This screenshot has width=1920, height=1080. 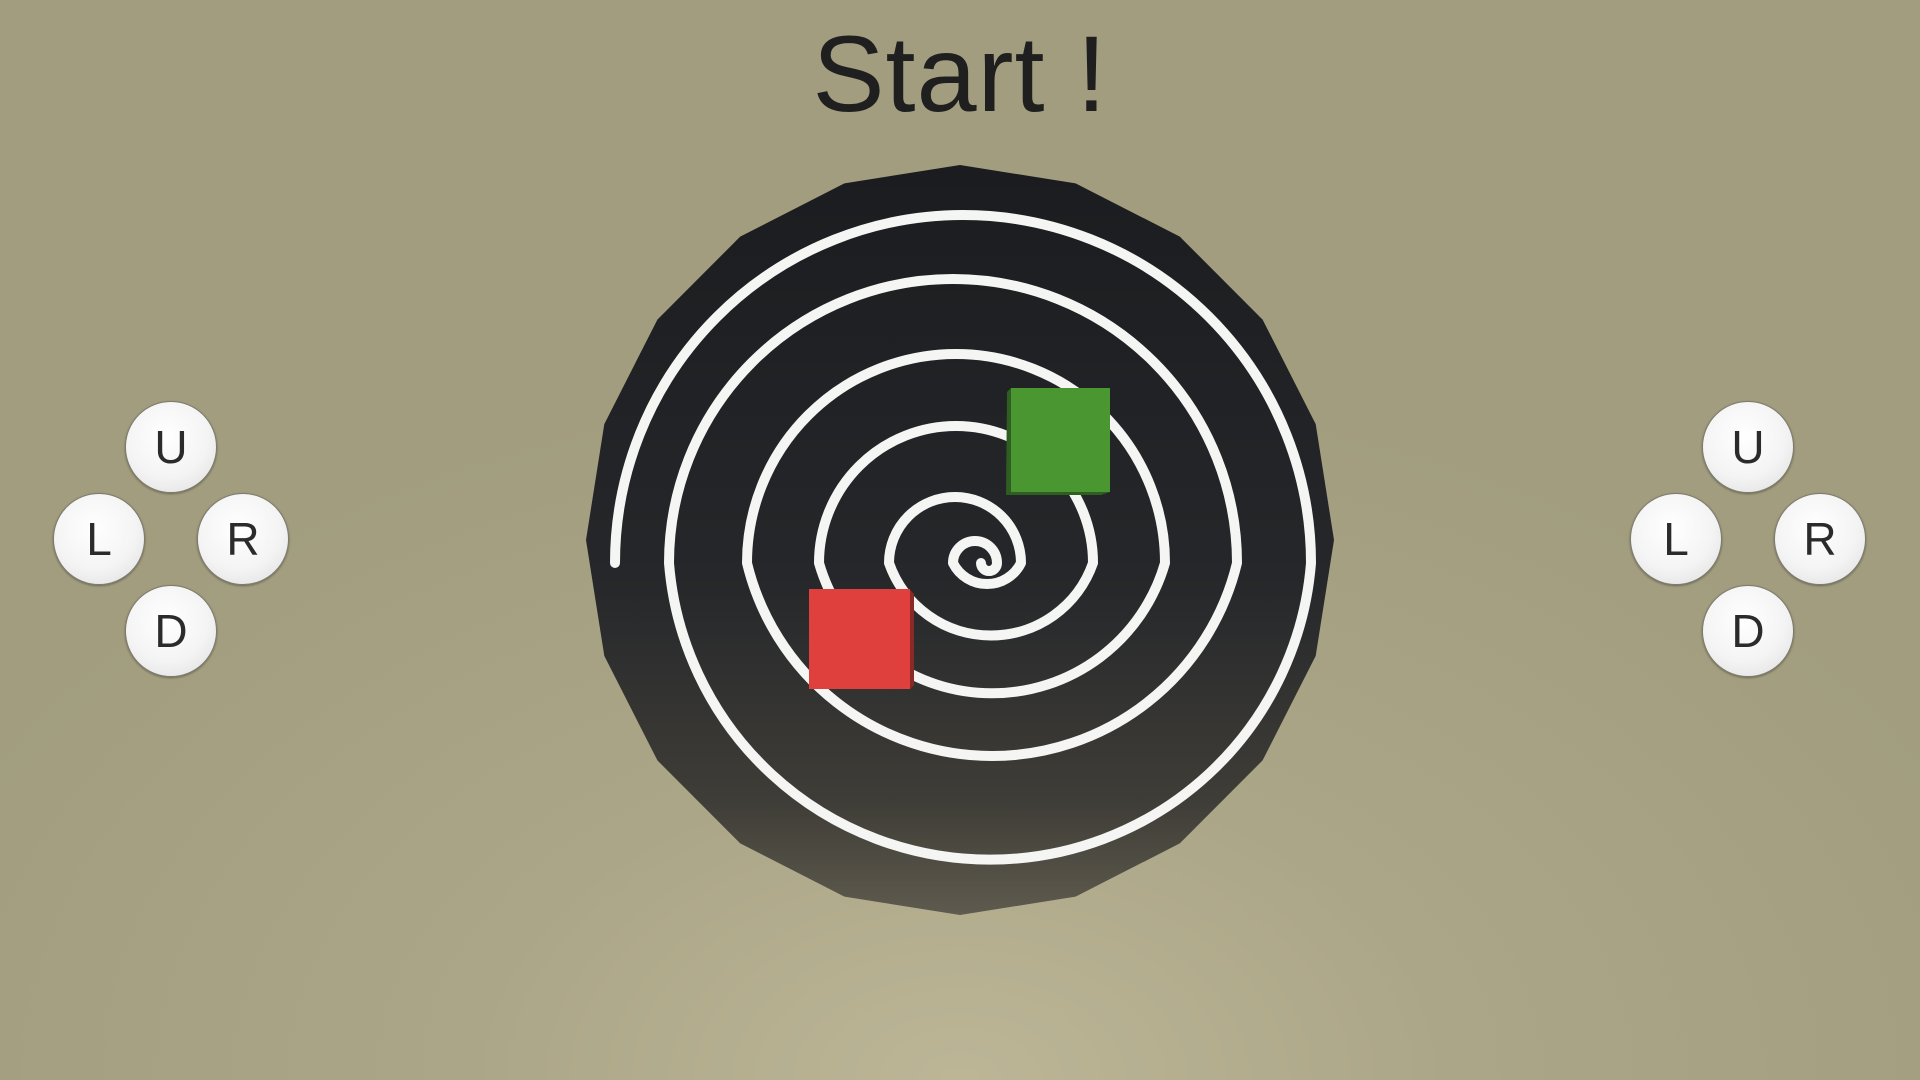 I want to click on right-up-button: U, so click(x=1748, y=447).